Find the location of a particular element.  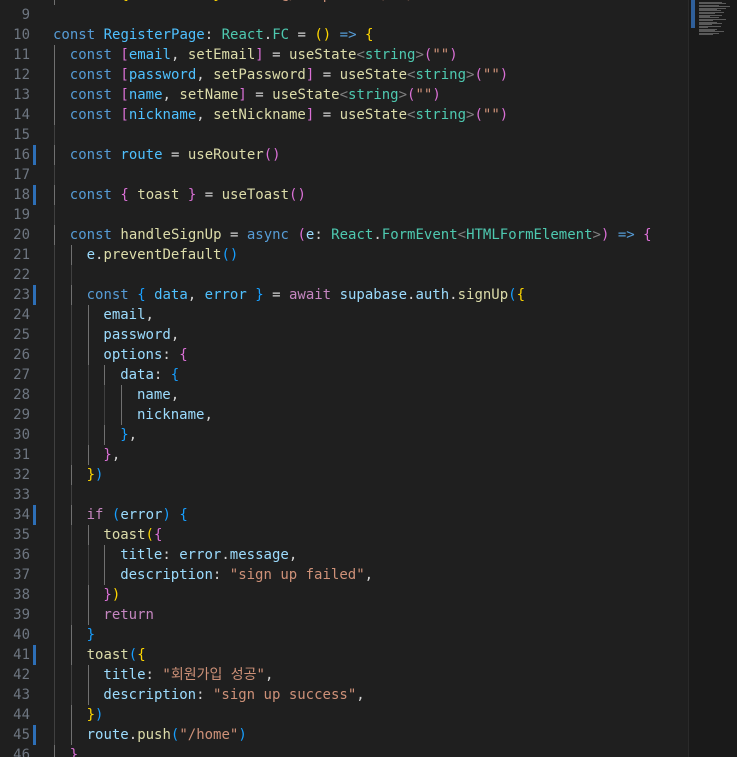

line-number: 27 is located at coordinates (21, 375).